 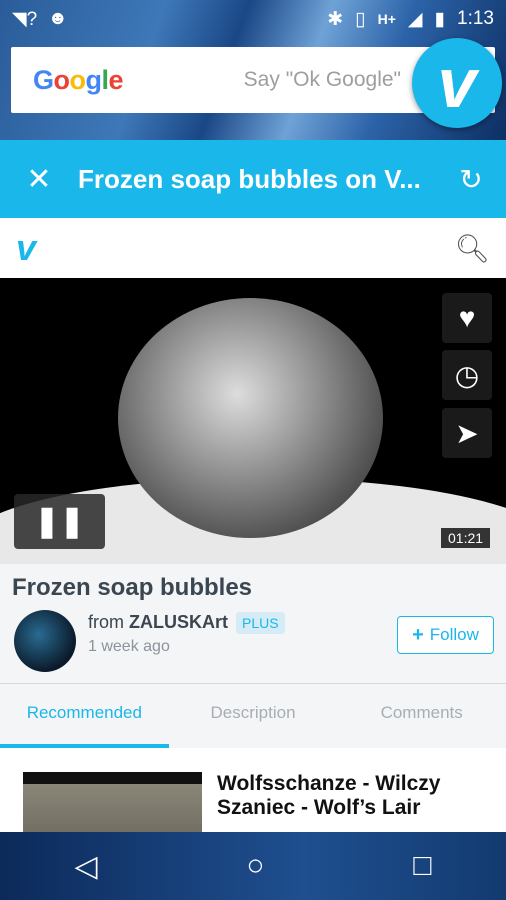 I want to click on clock-icon: ◷, so click(x=467, y=375).